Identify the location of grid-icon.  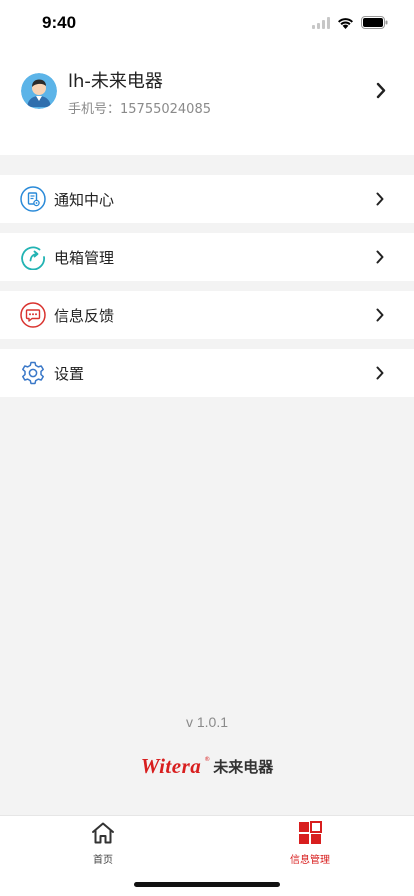
(310, 832).